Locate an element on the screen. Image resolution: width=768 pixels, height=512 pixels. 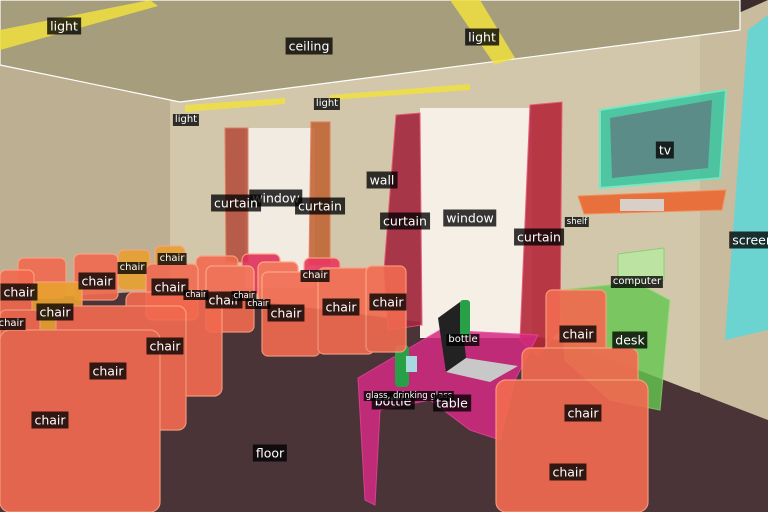
label-desk: desk is located at coordinates (630, 340).